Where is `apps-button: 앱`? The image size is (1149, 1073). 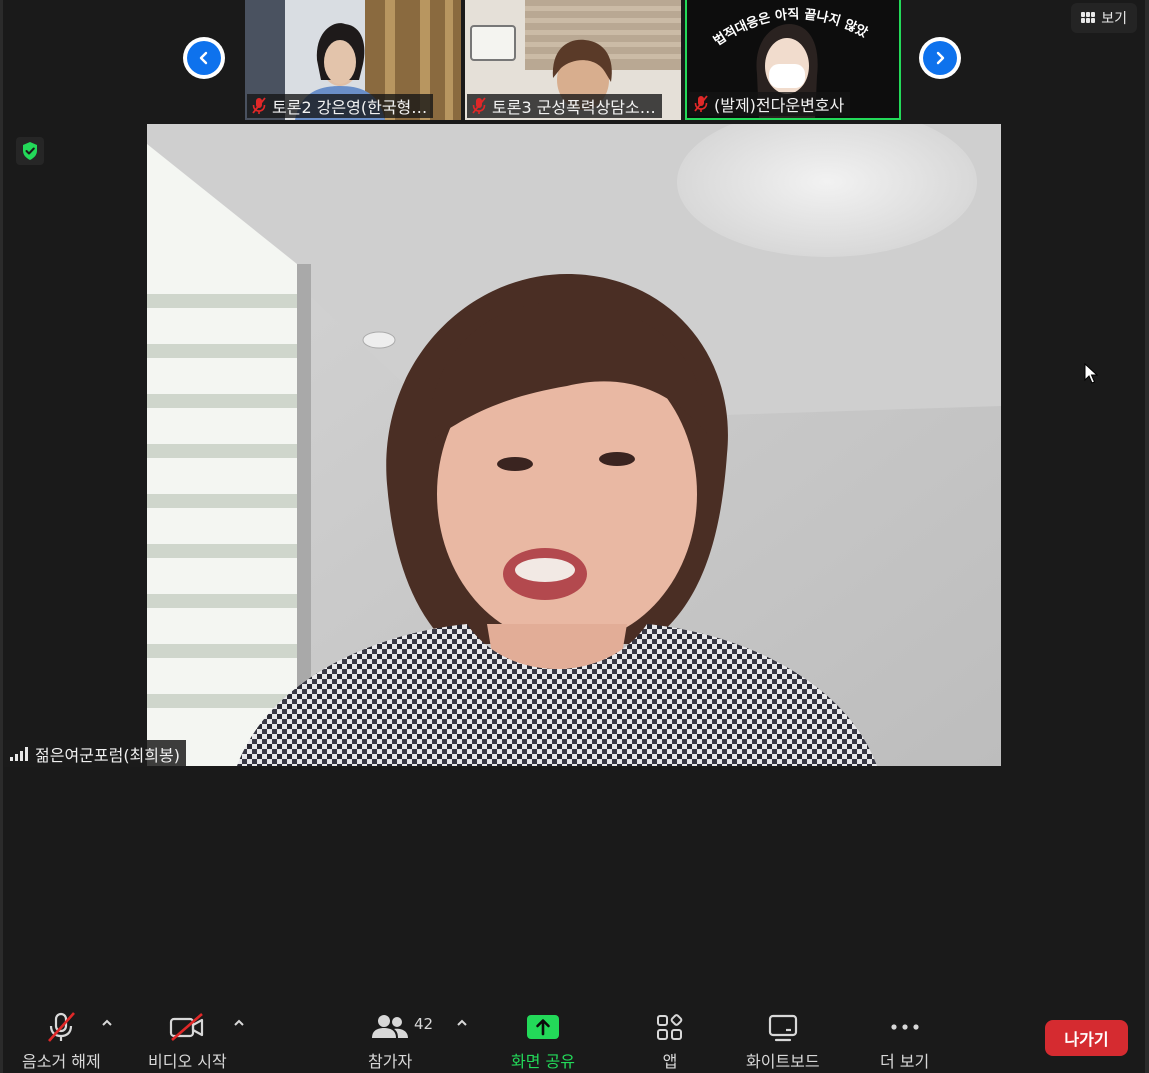 apps-button: 앱 is located at coordinates (670, 1041).